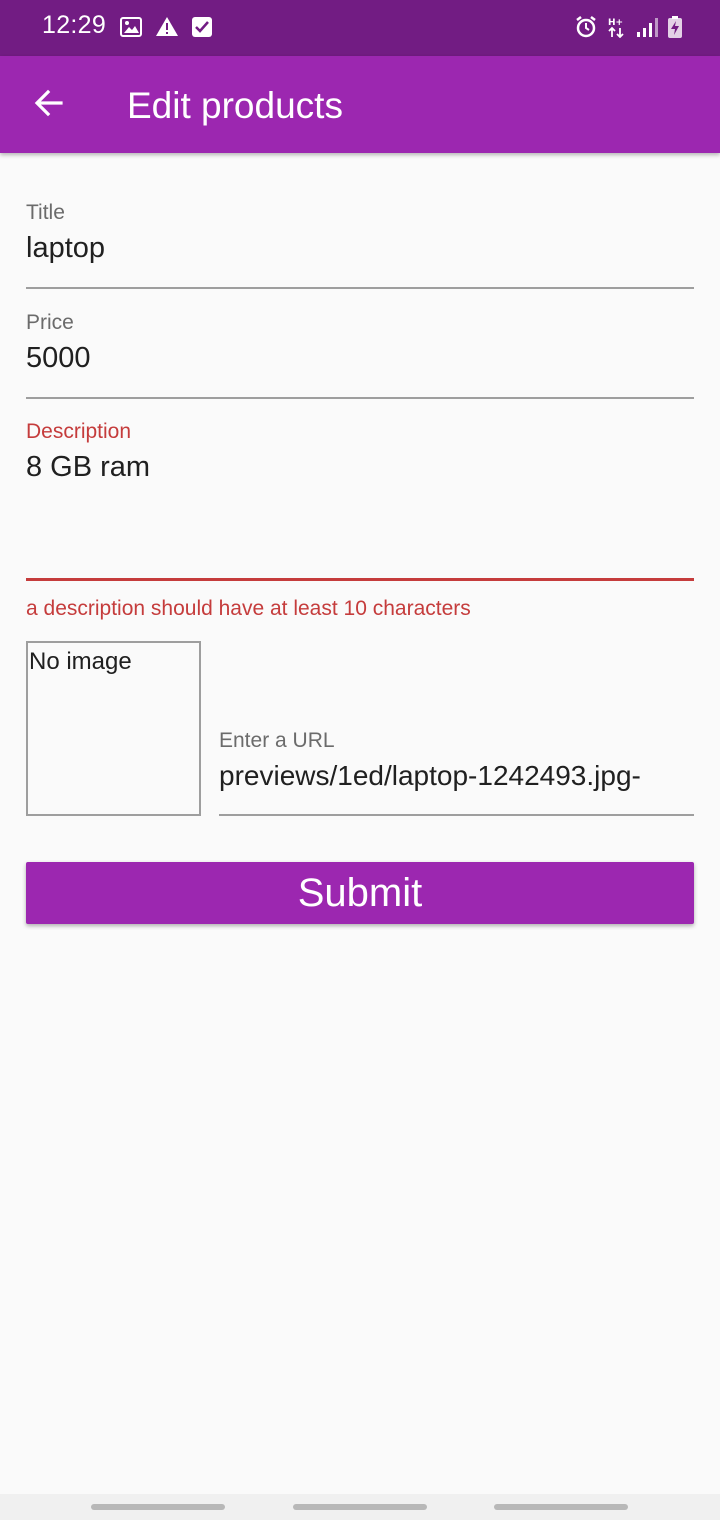  What do you see at coordinates (277, 740) in the screenshot?
I see `image-url-field-label: Enter a URL` at bounding box center [277, 740].